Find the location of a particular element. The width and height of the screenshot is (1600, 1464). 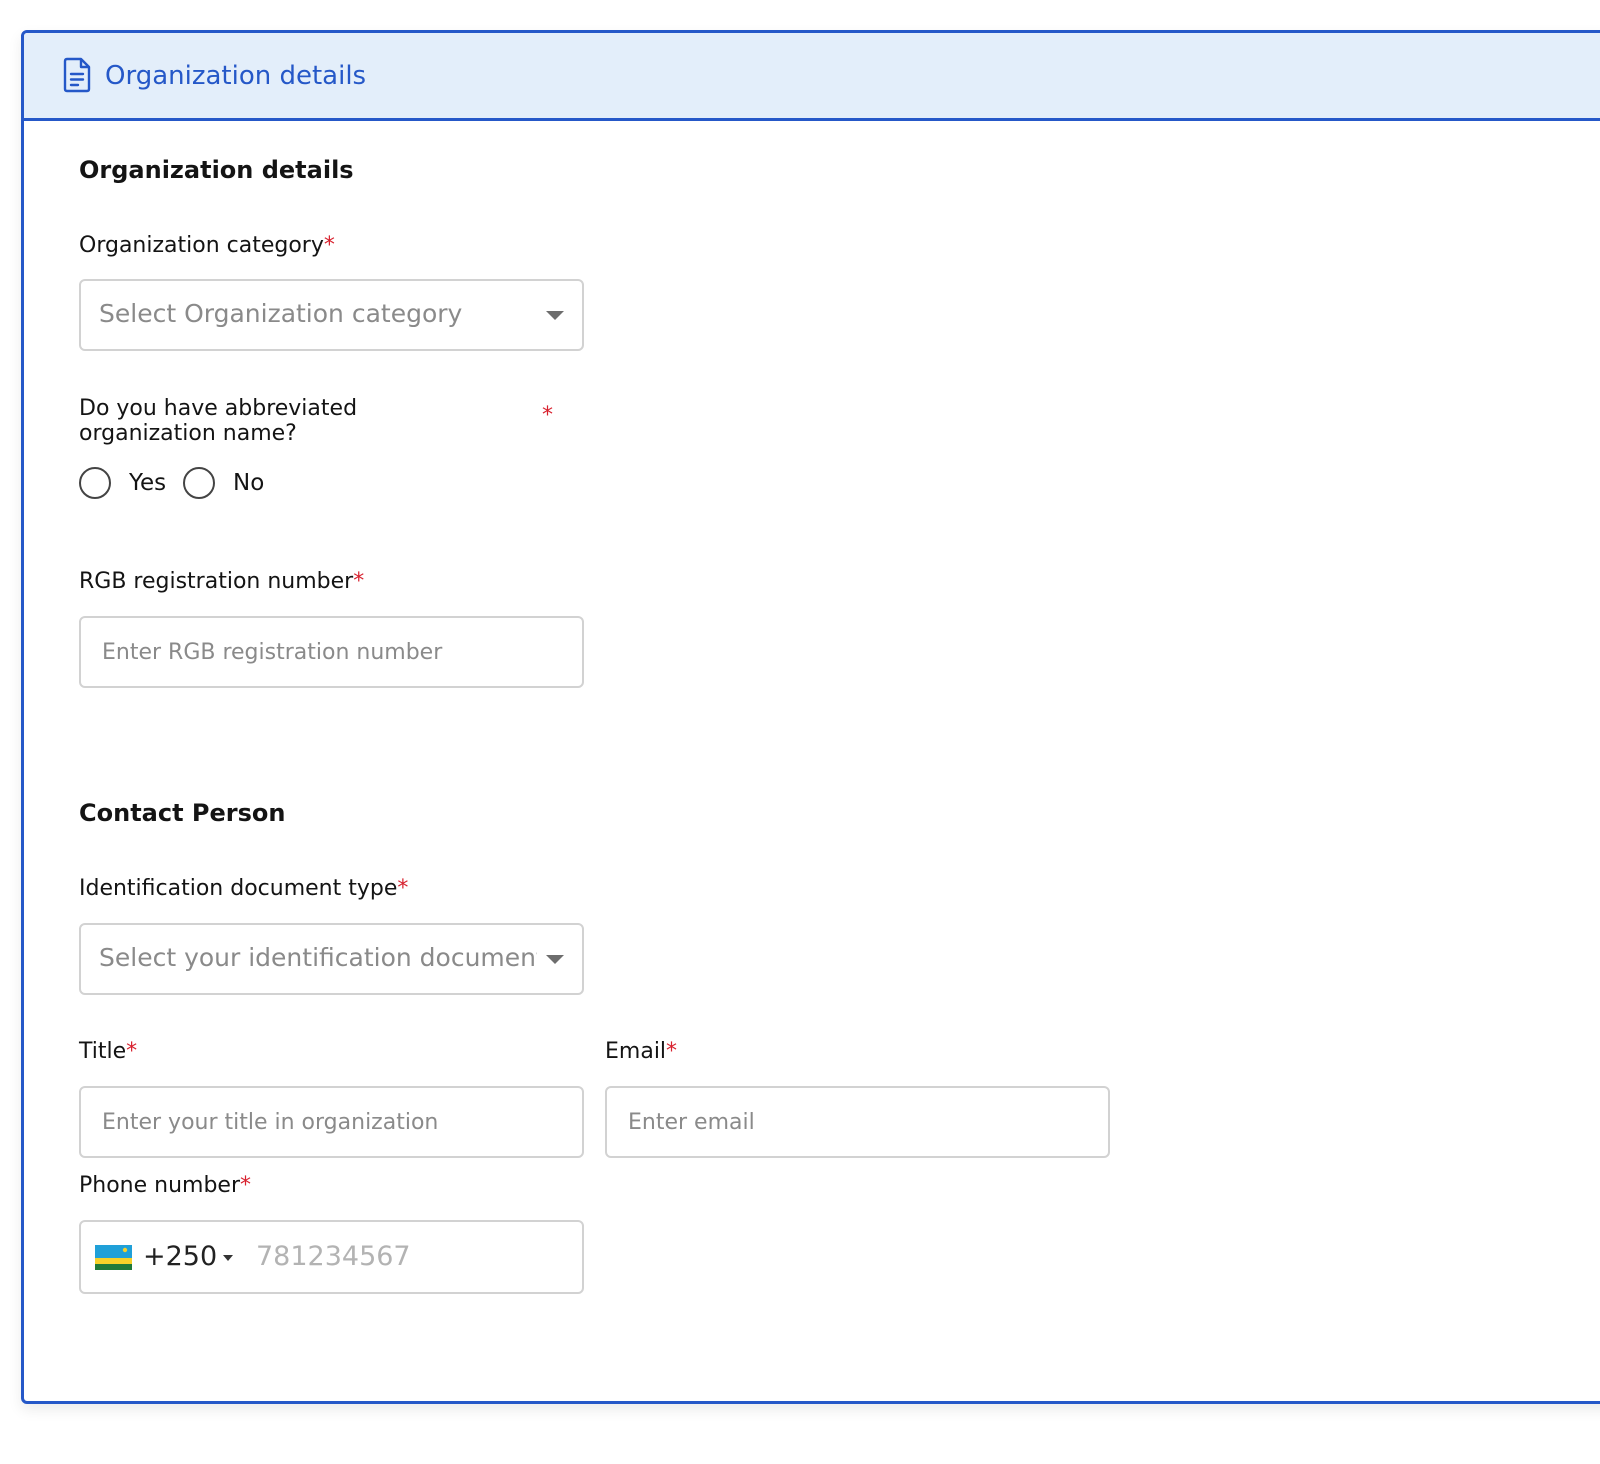

phone-label: Phone number* is located at coordinates (165, 1186).